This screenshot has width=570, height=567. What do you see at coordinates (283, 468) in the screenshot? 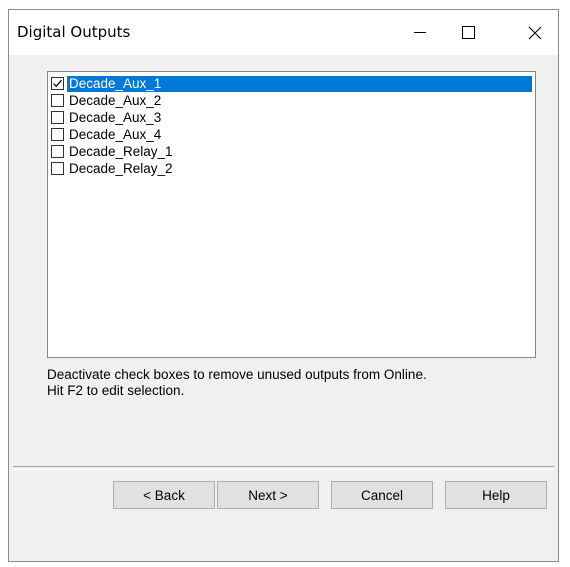
I see `separator-line` at bounding box center [283, 468].